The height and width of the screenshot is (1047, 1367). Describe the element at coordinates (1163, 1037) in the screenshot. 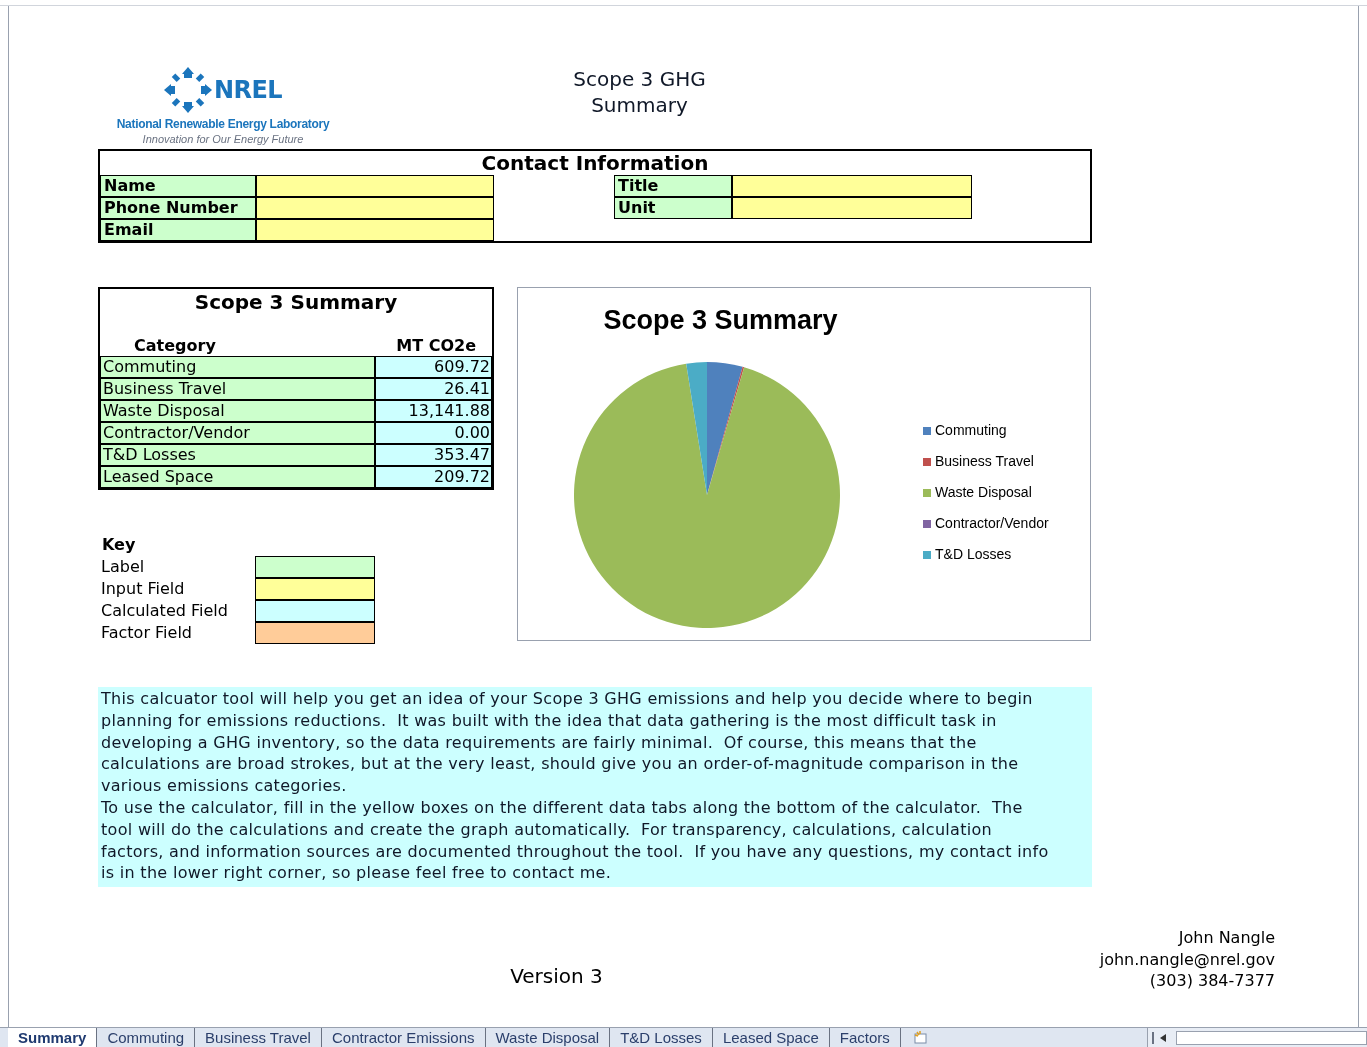

I see `scroll-left-icon` at that location.